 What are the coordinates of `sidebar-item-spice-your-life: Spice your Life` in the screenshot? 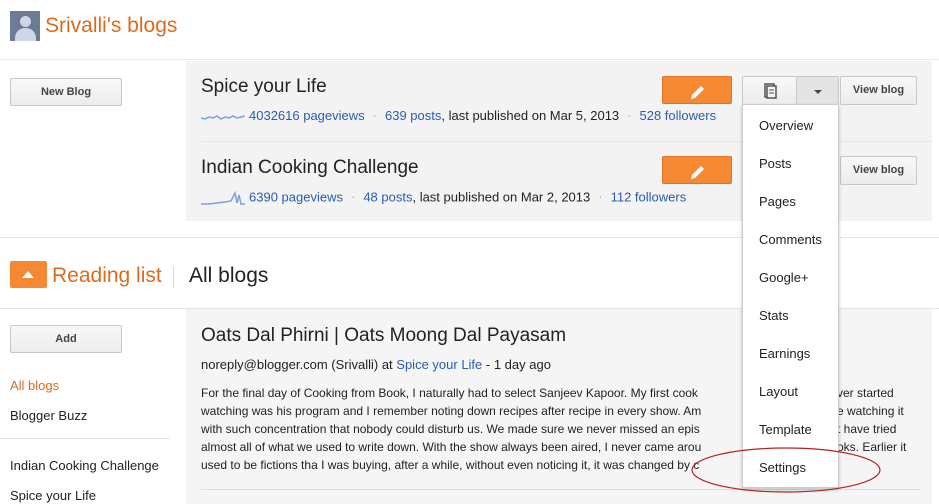 It's located at (53, 495).